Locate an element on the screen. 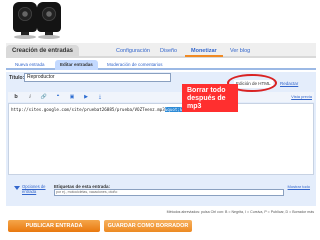  blockquote-icon: ❝ is located at coordinates (58, 97).